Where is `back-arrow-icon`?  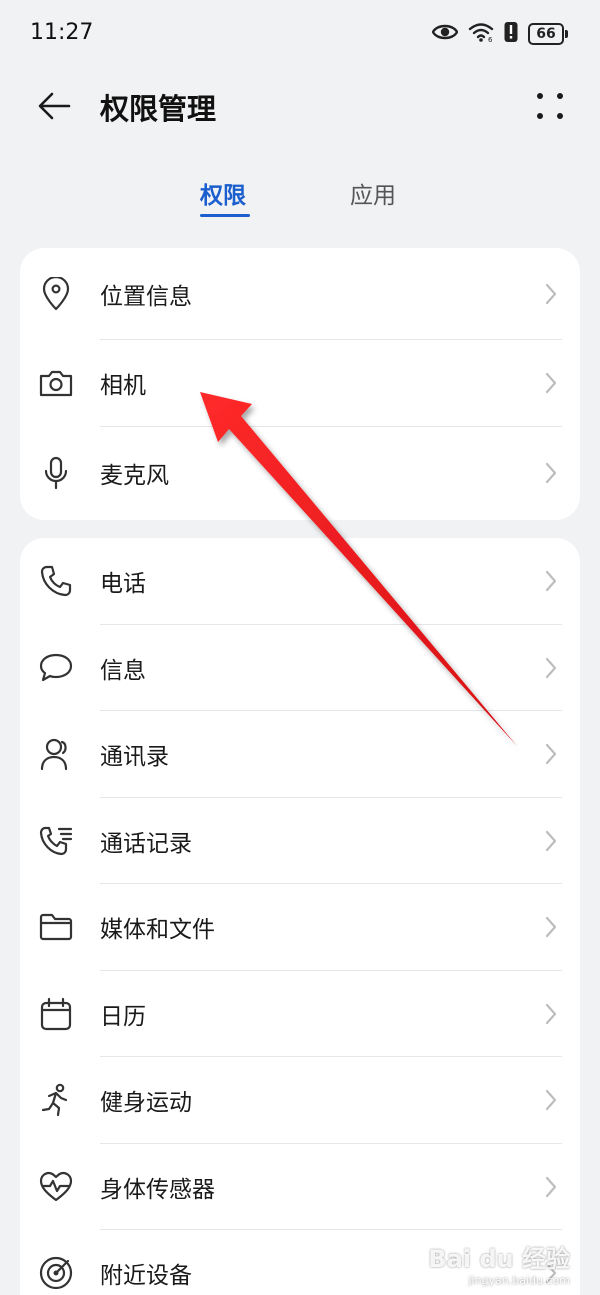 back-arrow-icon is located at coordinates (54, 106).